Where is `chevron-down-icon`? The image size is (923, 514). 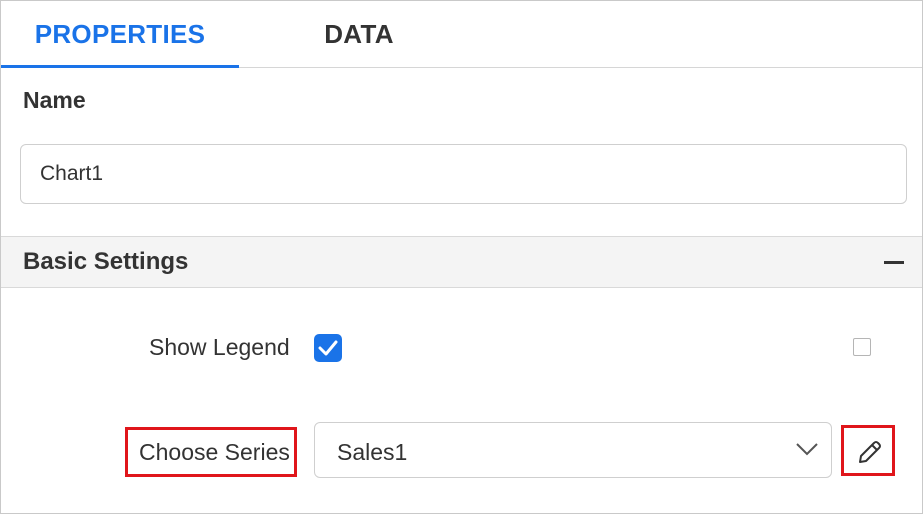
chevron-down-icon is located at coordinates (807, 449).